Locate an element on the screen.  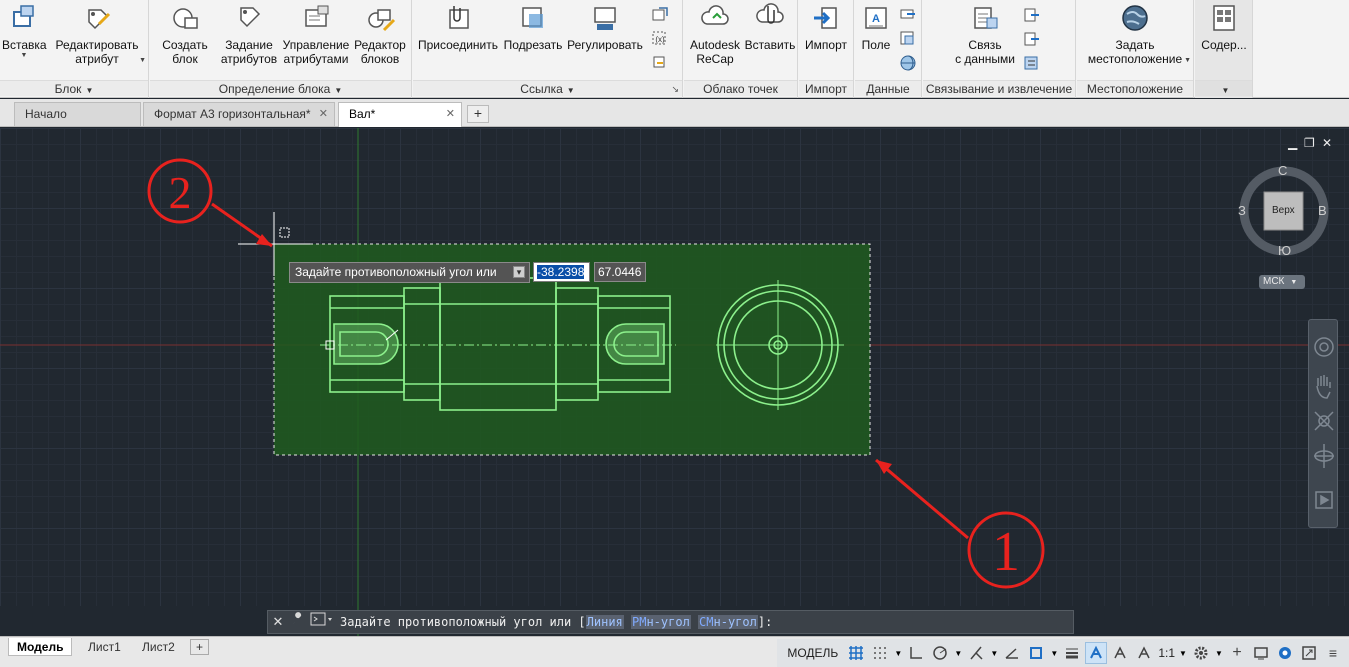
polar-tracking-icon is located at coordinates (940, 653).